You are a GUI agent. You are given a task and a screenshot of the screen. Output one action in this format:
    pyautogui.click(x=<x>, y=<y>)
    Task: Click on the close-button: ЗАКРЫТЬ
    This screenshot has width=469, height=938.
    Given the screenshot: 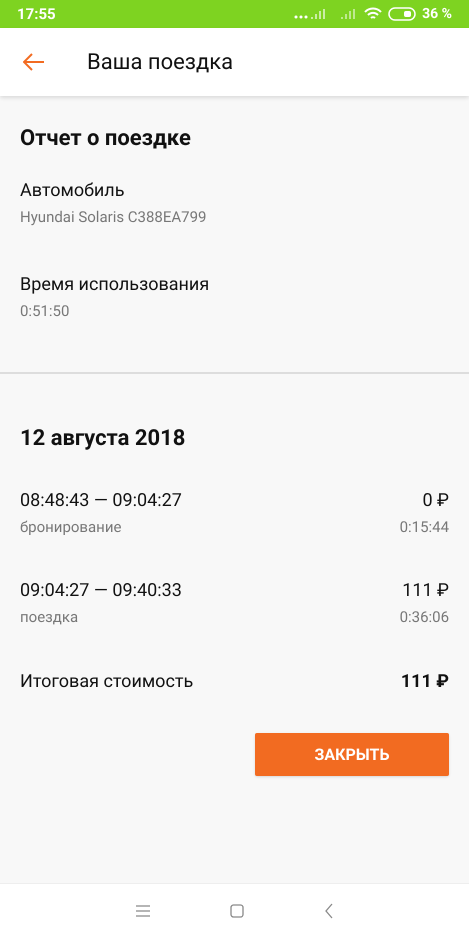 What is the action you would take?
    pyautogui.click(x=352, y=754)
    